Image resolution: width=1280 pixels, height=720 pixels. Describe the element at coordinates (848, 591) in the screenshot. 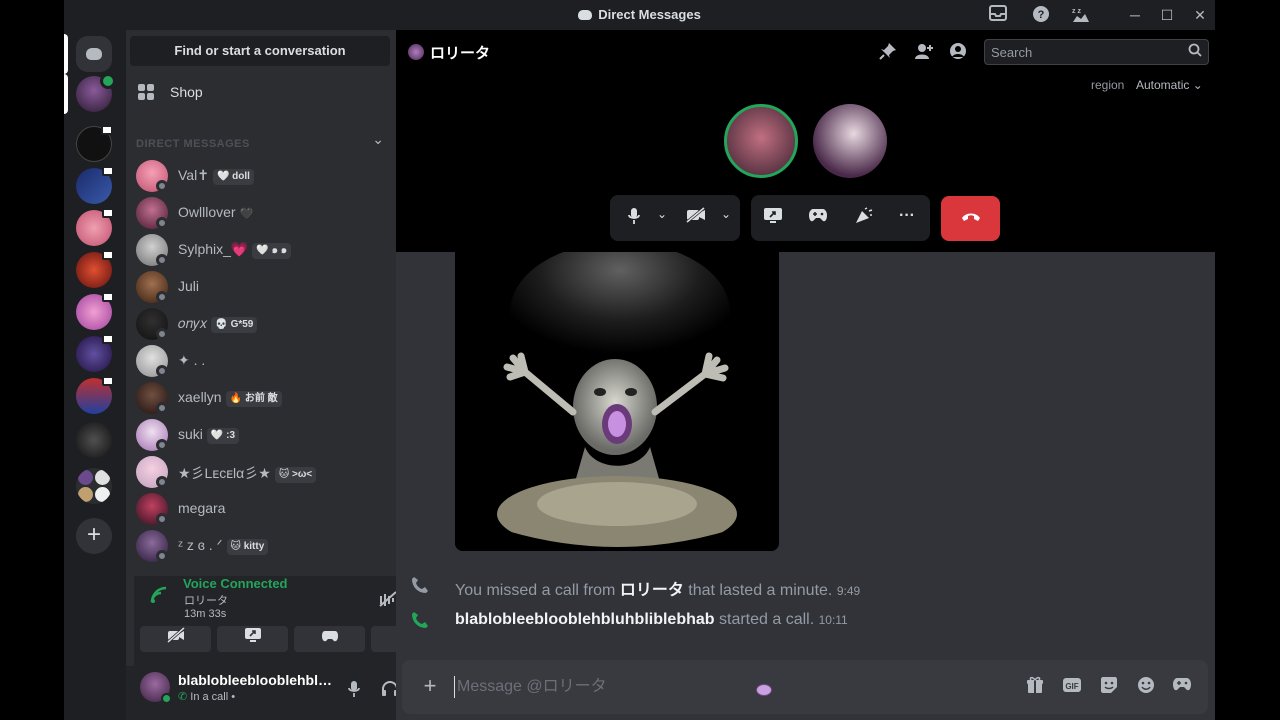

I see `message-timestamp: 9:49` at that location.